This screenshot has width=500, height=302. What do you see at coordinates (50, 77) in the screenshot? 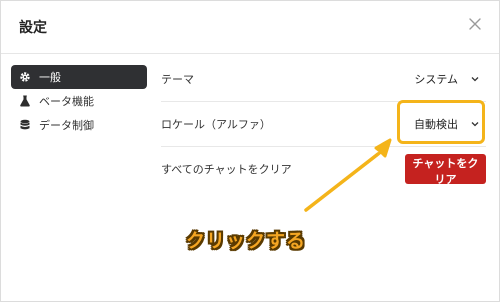
I see `sidebar-item-label: 一般` at bounding box center [50, 77].